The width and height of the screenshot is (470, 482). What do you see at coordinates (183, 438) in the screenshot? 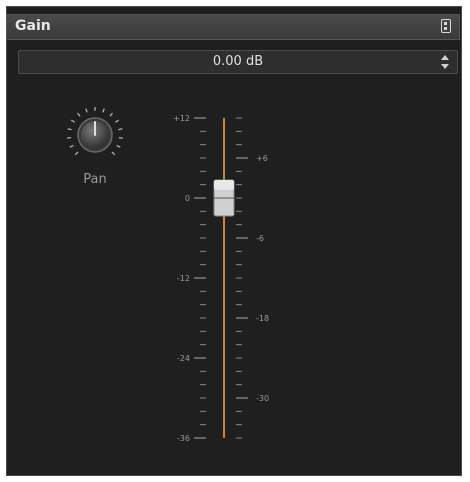
I see `fader-left-label: -36` at bounding box center [183, 438].